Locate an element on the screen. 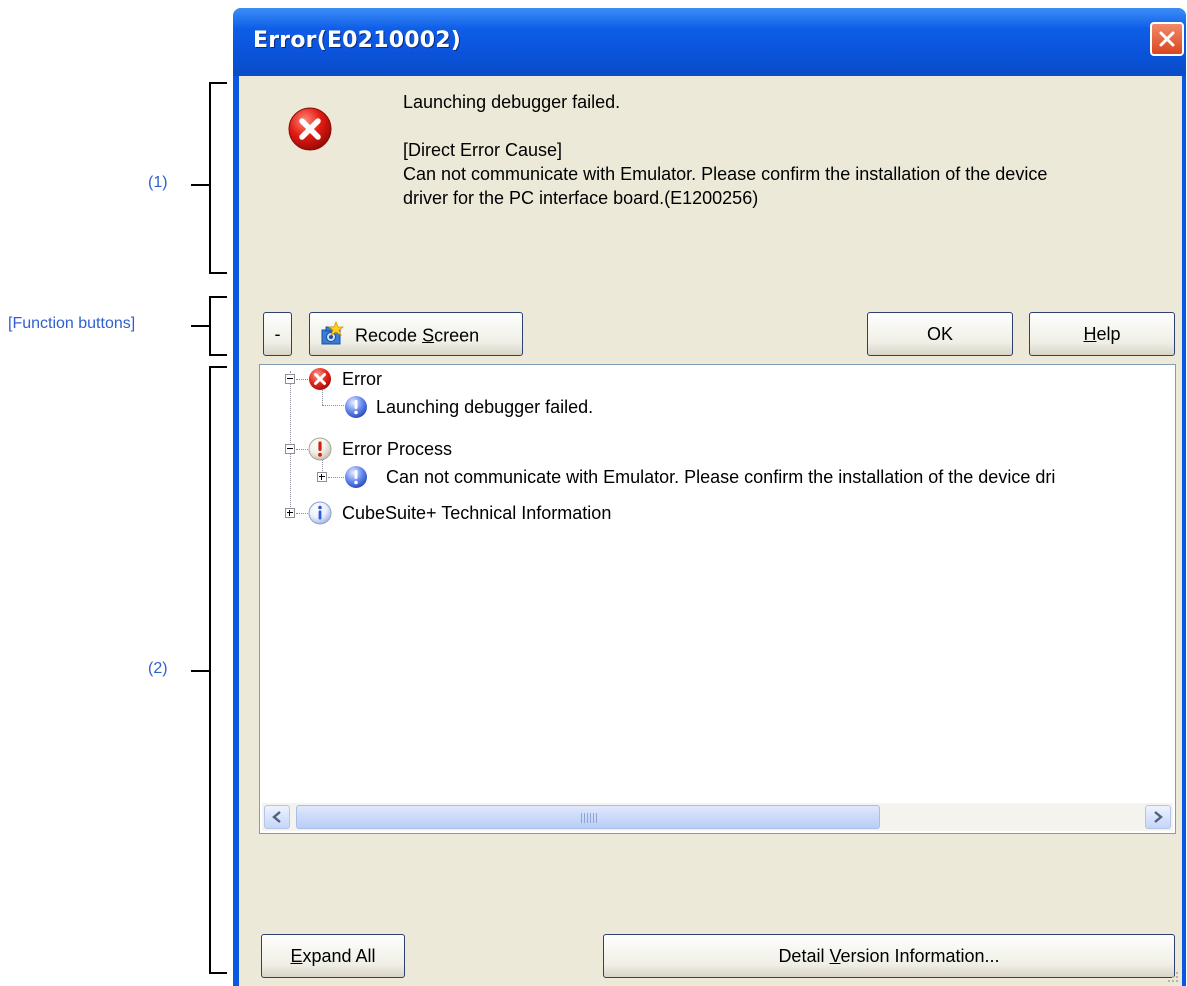  tree-item-error-process: Error Process is located at coordinates (397, 449).